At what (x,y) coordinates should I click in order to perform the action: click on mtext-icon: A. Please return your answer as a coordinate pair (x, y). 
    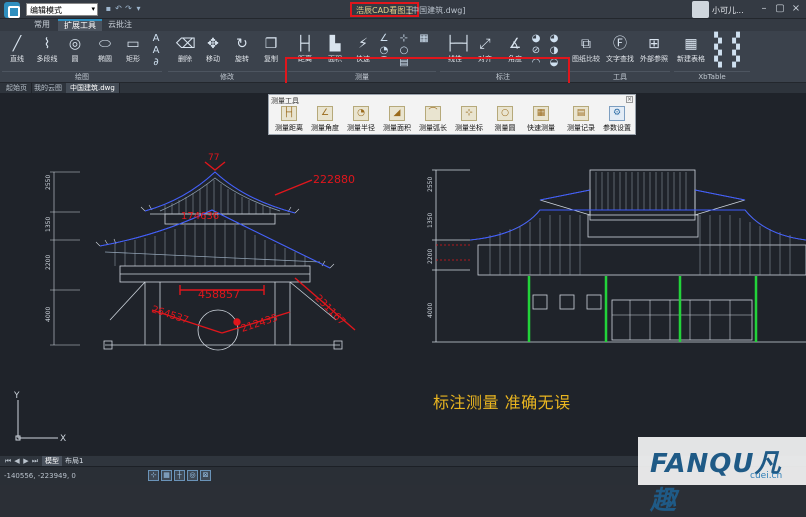
    Looking at the image, I should click on (156, 51).